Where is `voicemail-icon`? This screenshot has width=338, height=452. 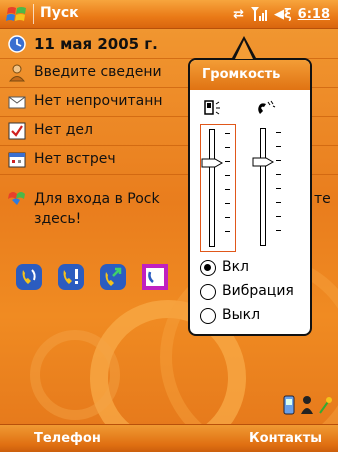 voicemail-icon is located at coordinates (155, 277).